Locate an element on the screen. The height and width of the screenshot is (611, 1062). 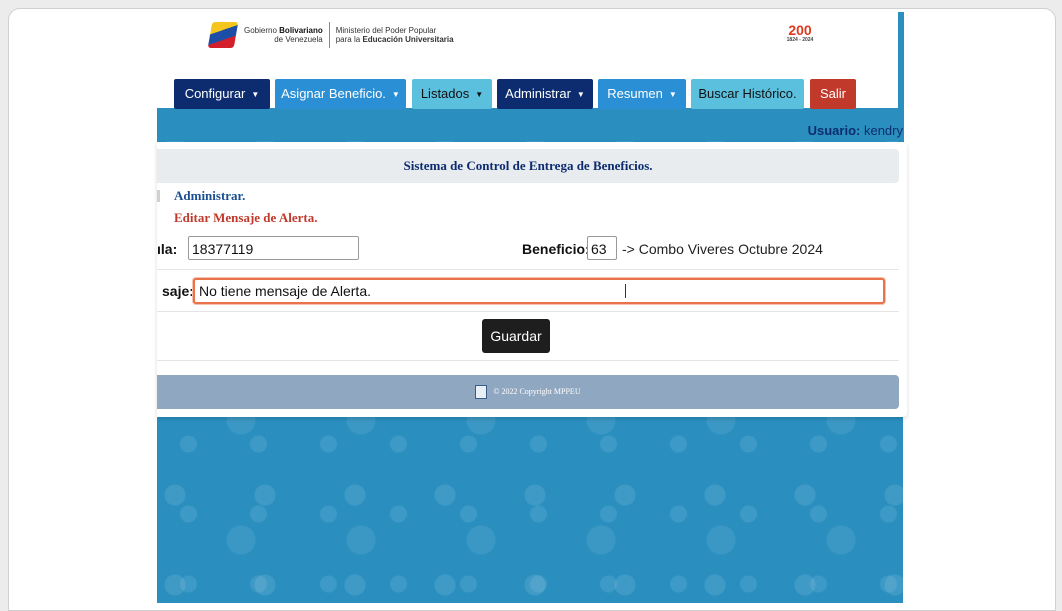
mensaje-label: saje: is located at coordinates (178, 291).